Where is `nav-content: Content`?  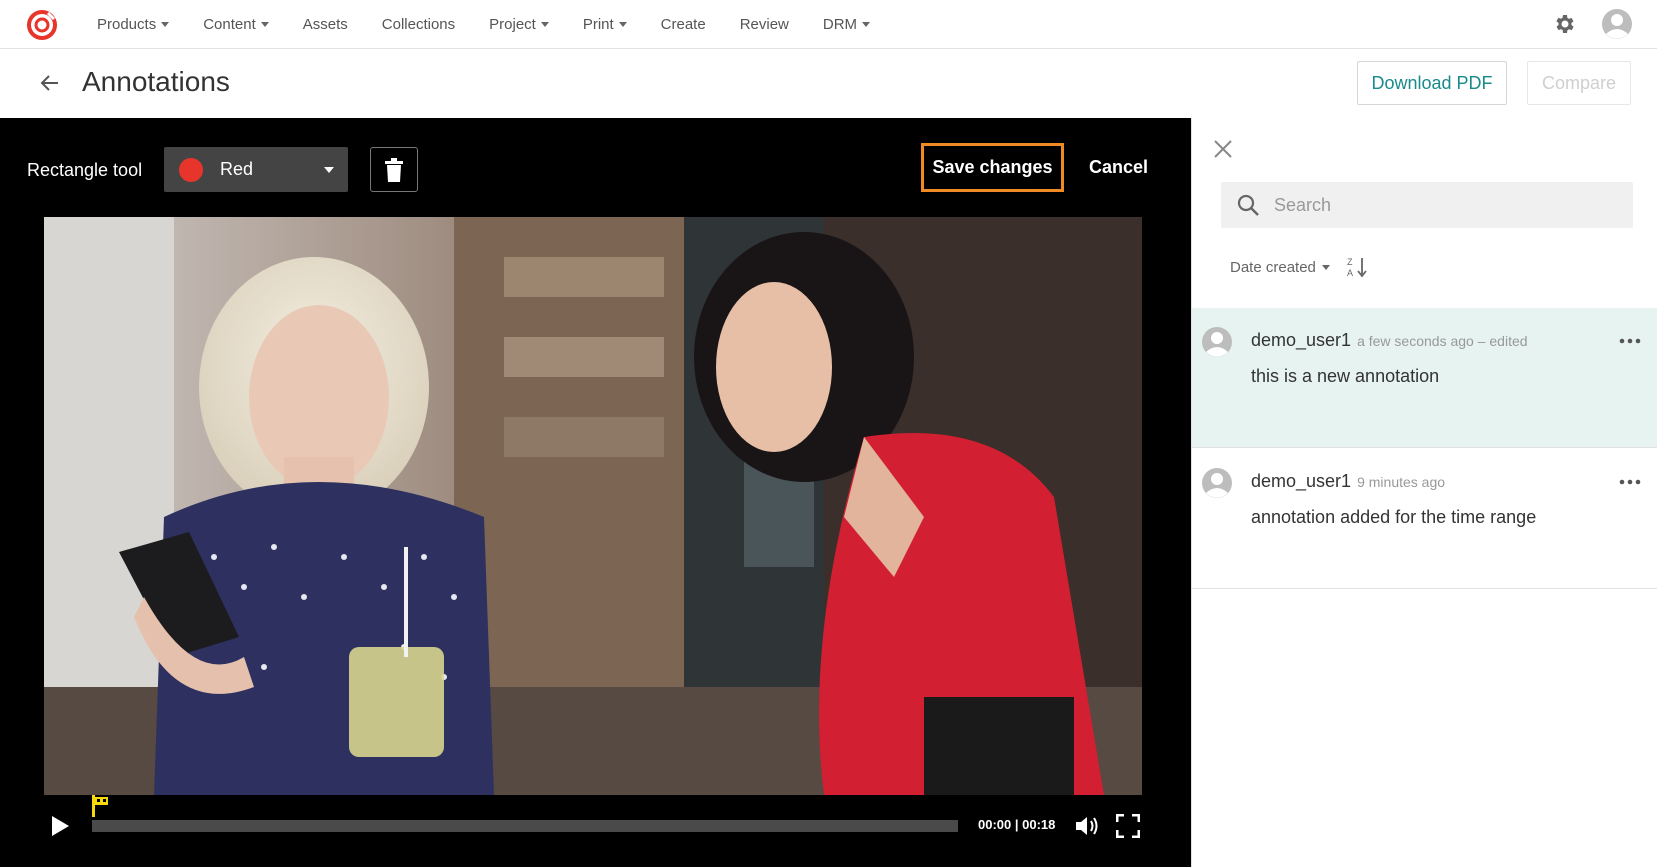
nav-content: Content is located at coordinates (236, 24).